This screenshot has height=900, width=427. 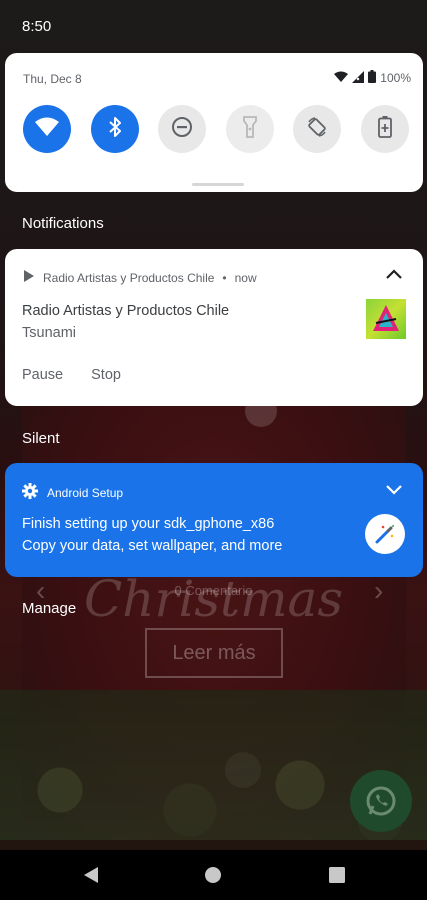 I want to click on media-title: Radio Artistas y Productos Chile, so click(x=126, y=311).